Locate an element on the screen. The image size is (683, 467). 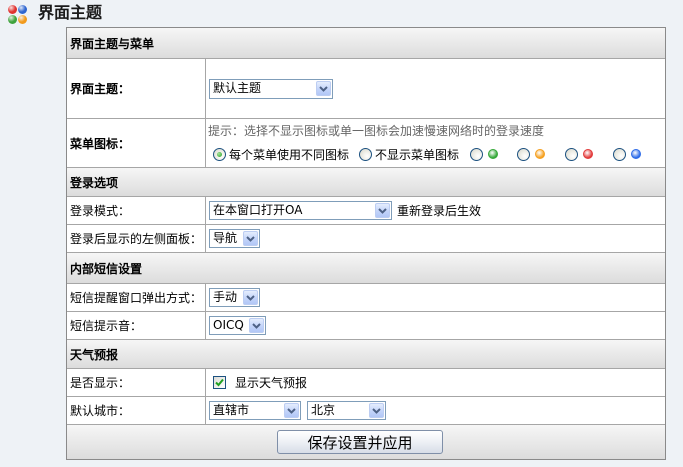
section-title: 界面主题与菜单 is located at coordinates (112, 43).